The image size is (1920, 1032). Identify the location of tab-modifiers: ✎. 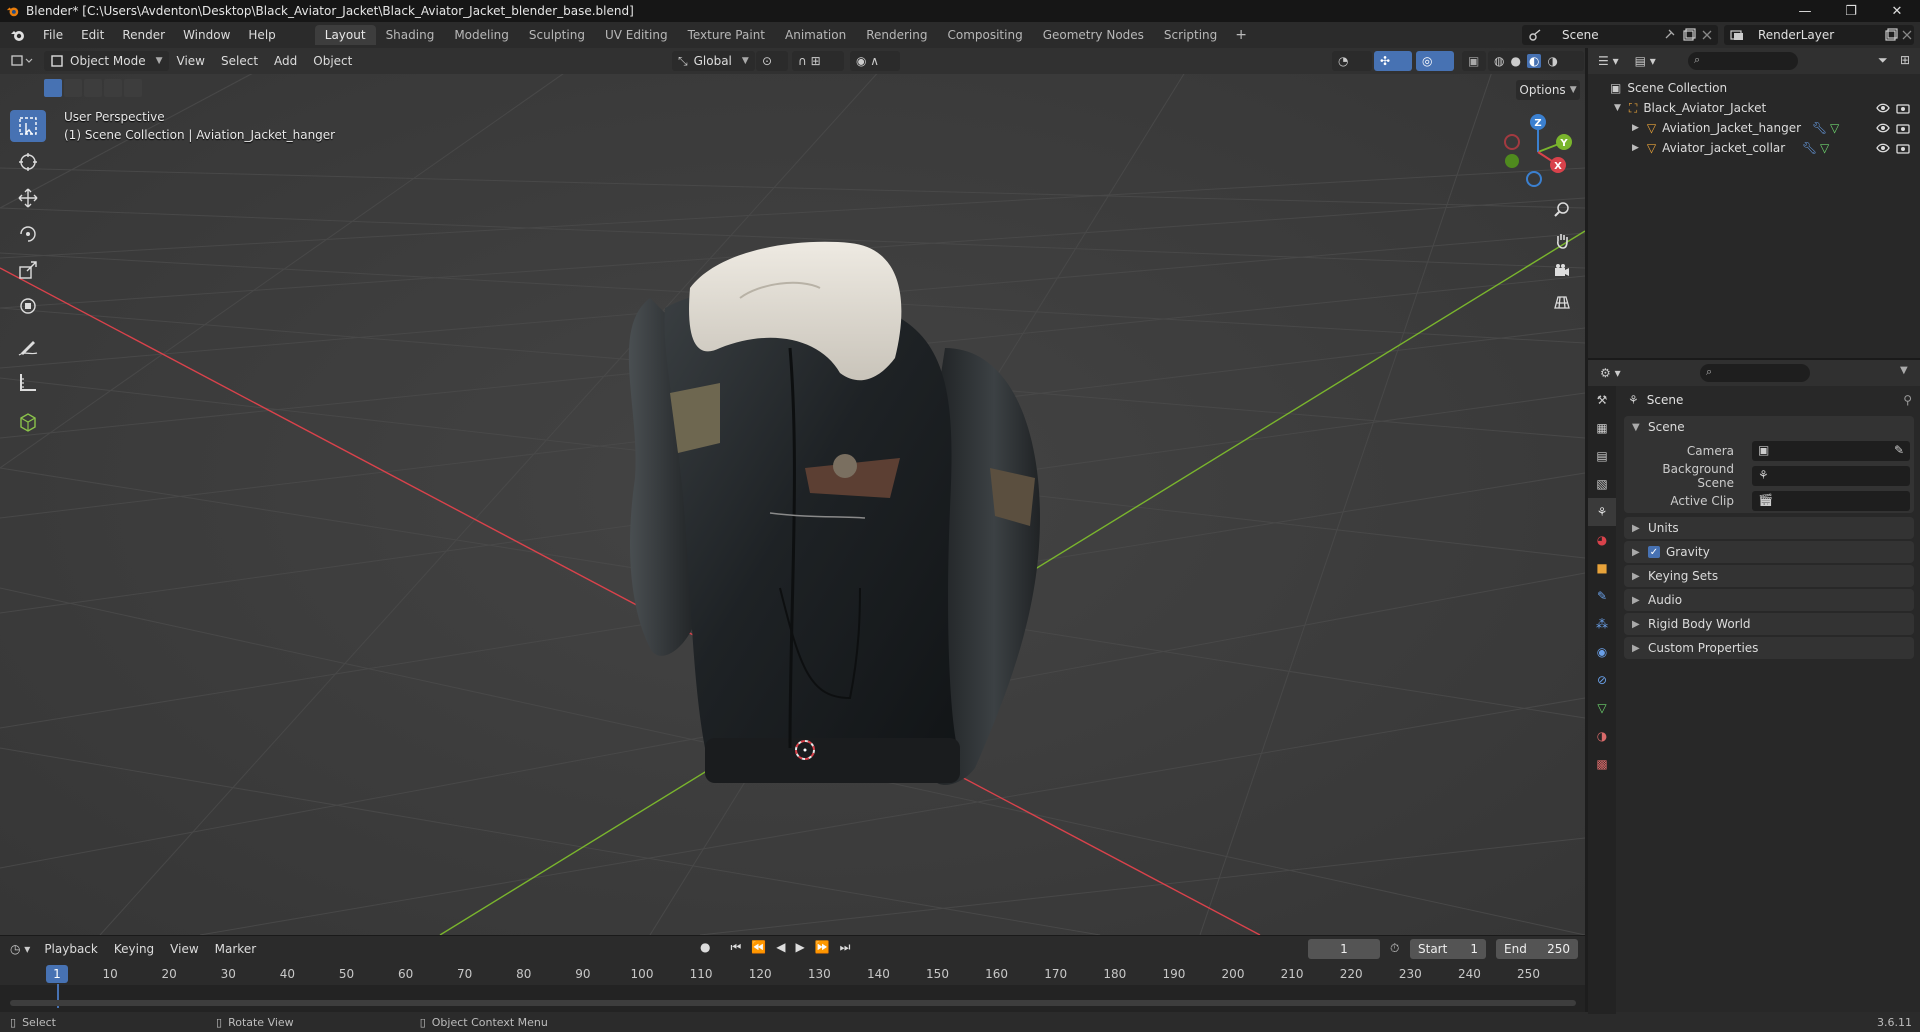
(1602, 596).